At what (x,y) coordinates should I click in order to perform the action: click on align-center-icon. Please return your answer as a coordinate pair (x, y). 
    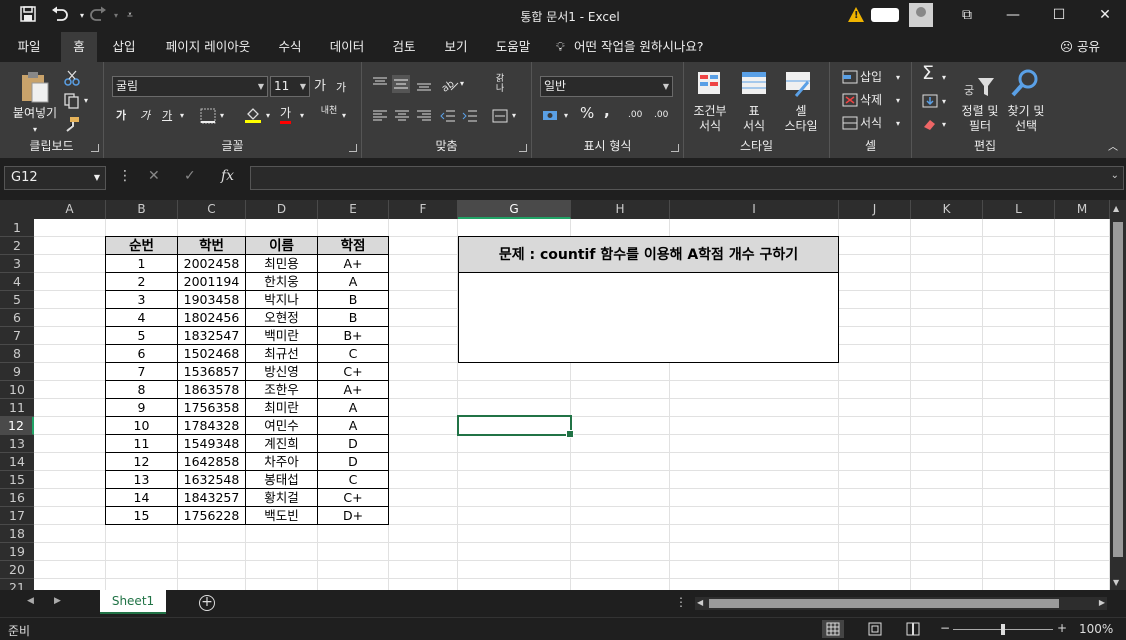
    Looking at the image, I should click on (402, 116).